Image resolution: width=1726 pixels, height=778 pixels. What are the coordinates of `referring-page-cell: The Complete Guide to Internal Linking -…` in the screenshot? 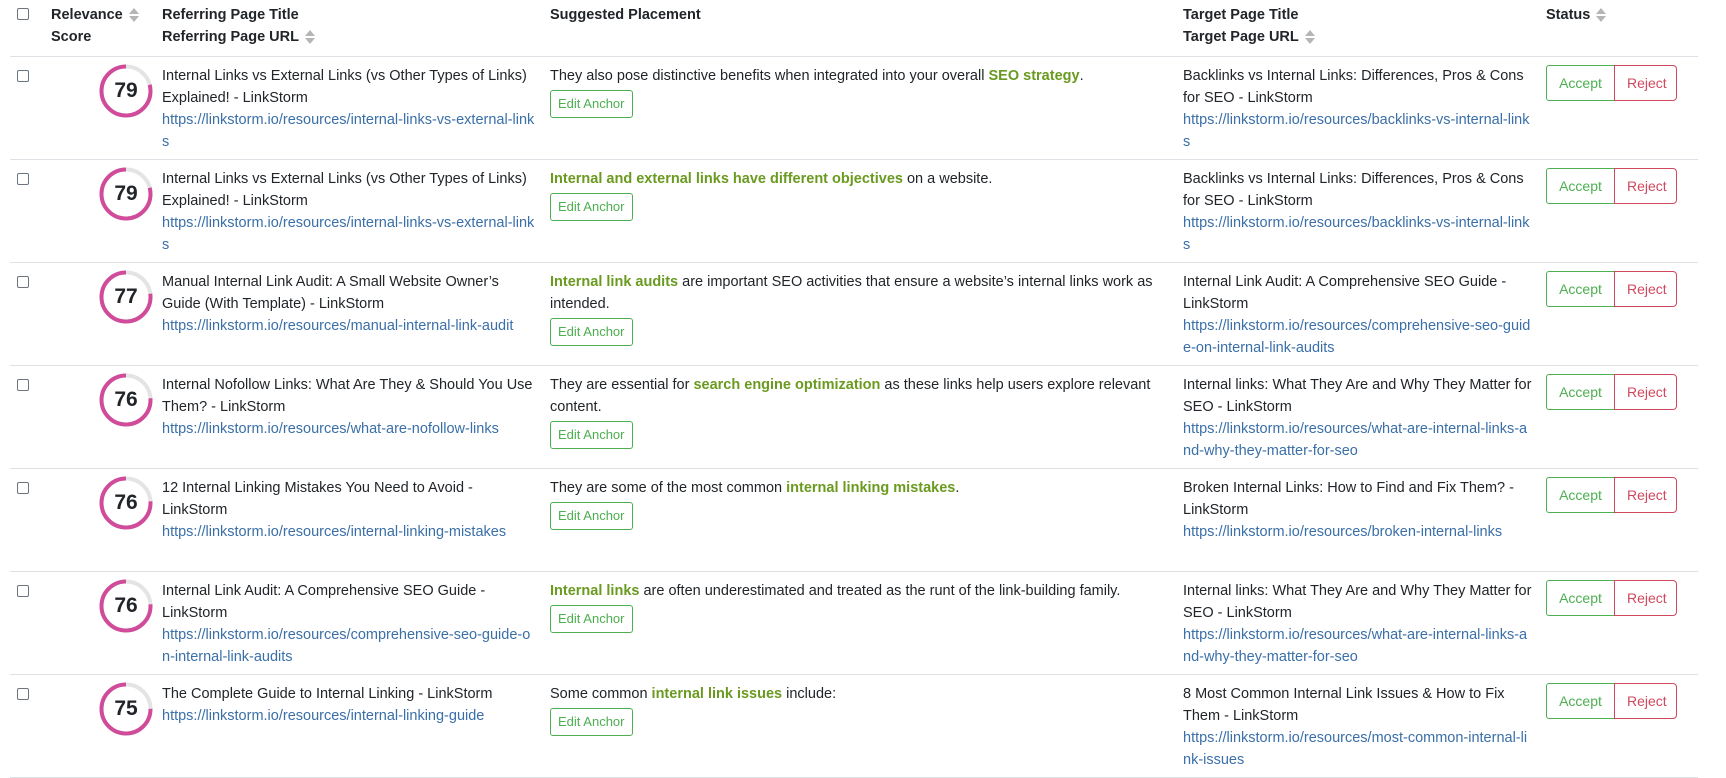 It's located at (356, 726).